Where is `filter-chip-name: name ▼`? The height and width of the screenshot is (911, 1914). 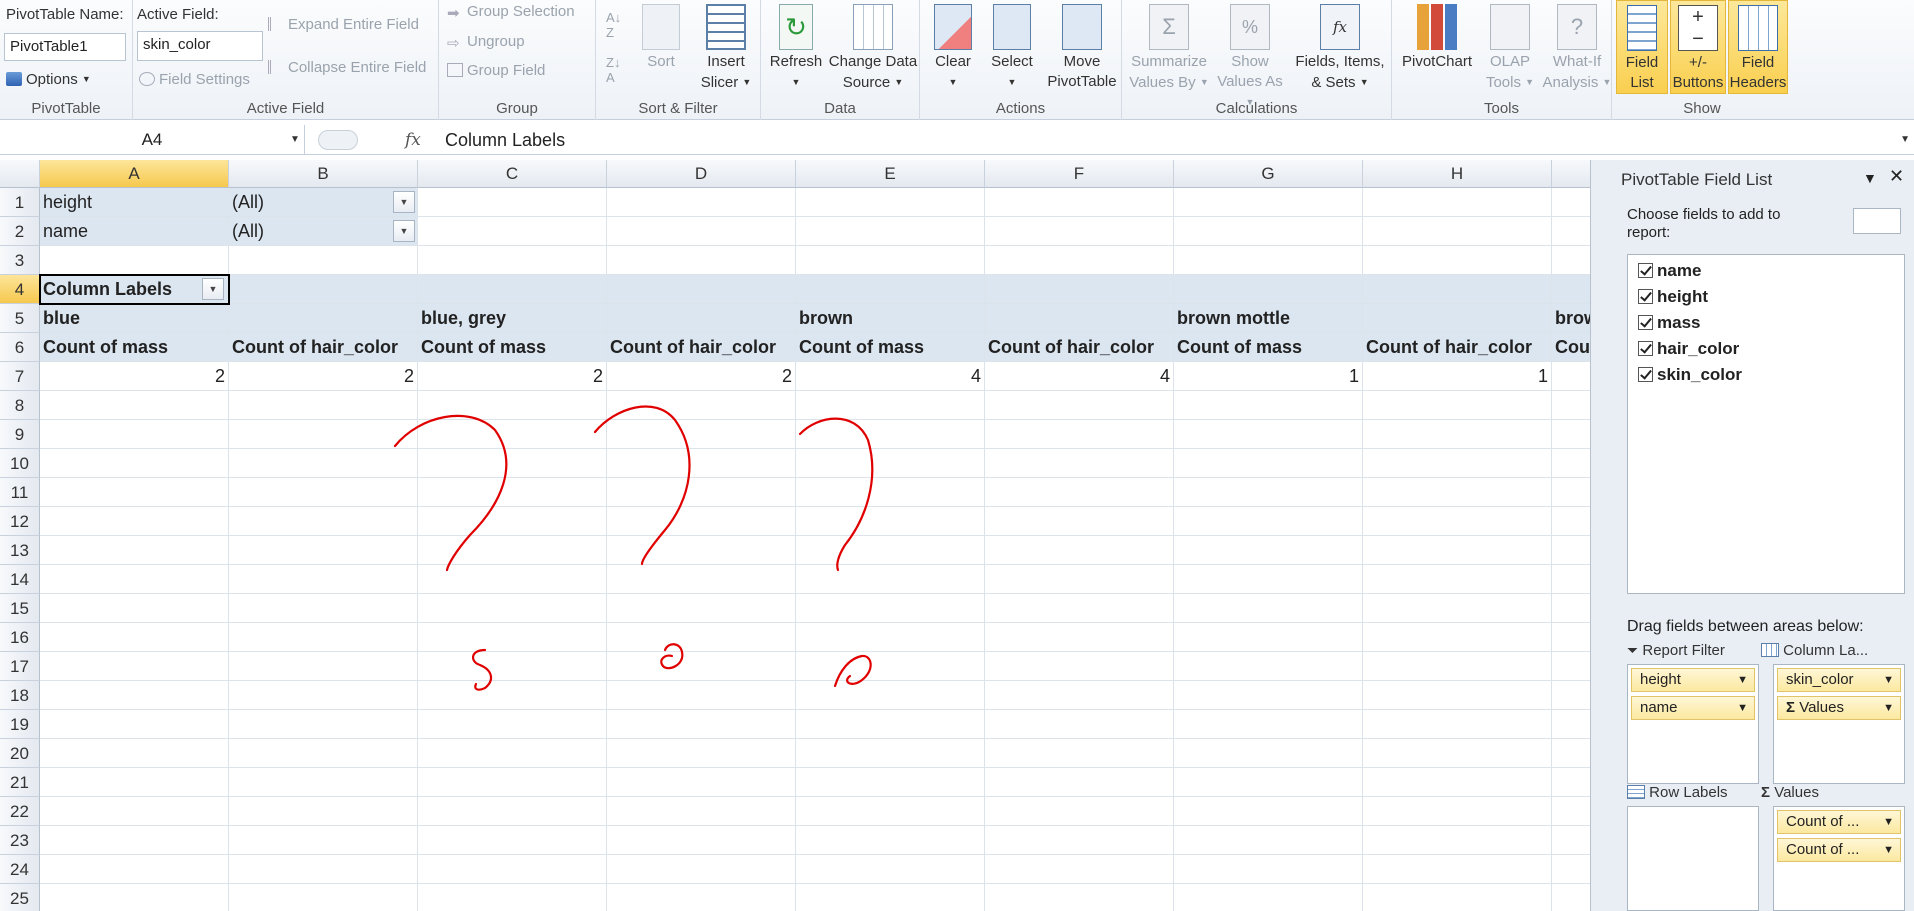
filter-chip-name: name ▼ is located at coordinates (1693, 708).